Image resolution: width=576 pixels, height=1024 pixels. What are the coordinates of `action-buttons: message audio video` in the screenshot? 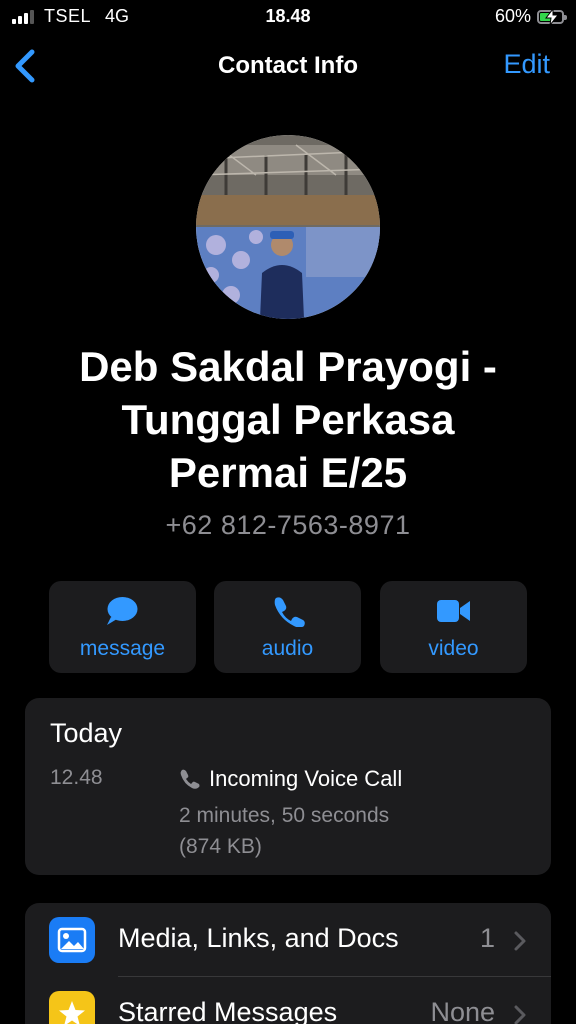 It's located at (288, 627).